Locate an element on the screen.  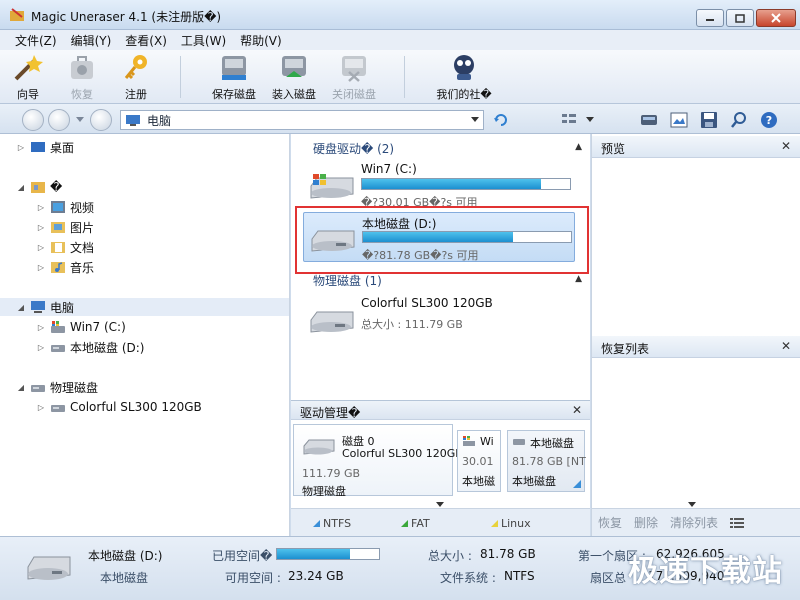
status-total-label: 总大小 : is located at coordinates (450, 556).